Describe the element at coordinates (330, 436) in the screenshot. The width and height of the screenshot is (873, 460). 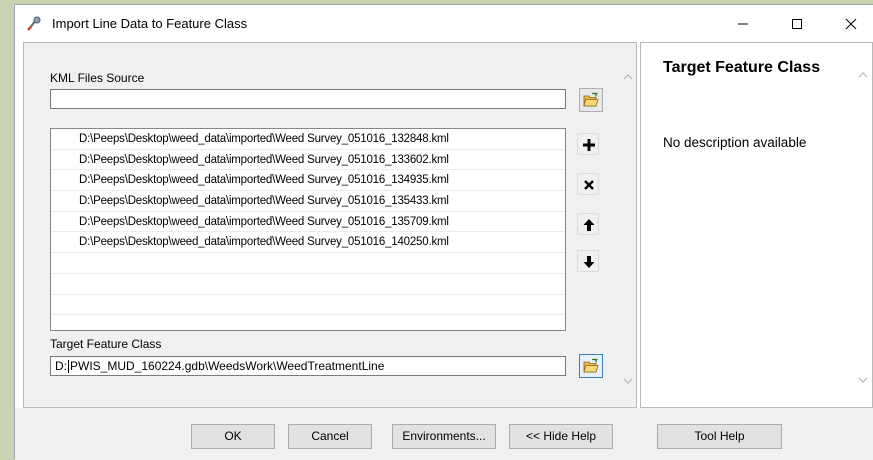
I see `cancel-button: Cancel` at that location.